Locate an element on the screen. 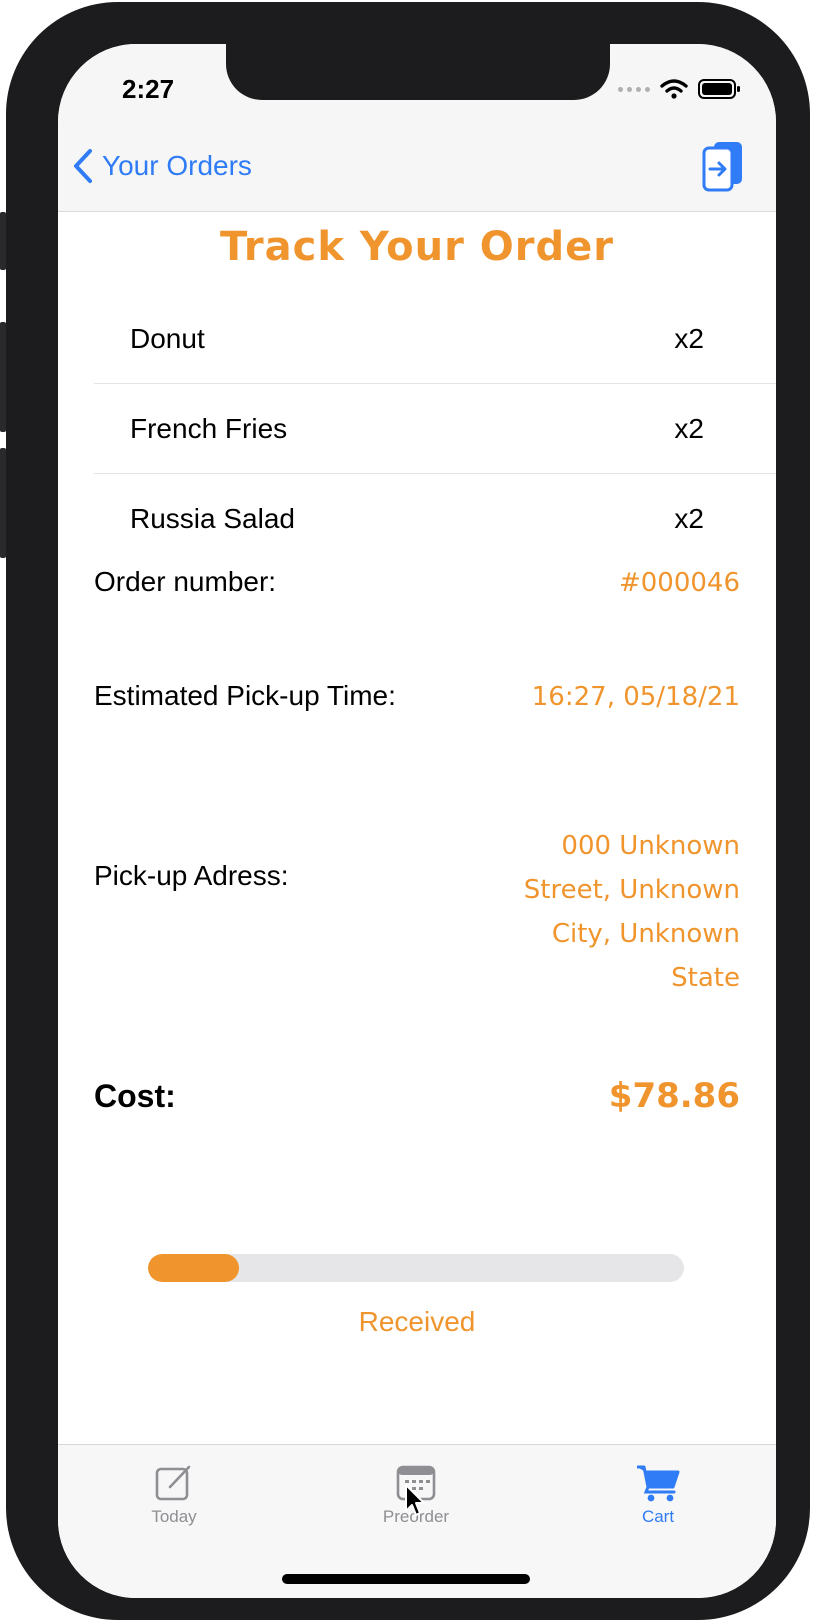  volume-down-button is located at coordinates (3, 503).